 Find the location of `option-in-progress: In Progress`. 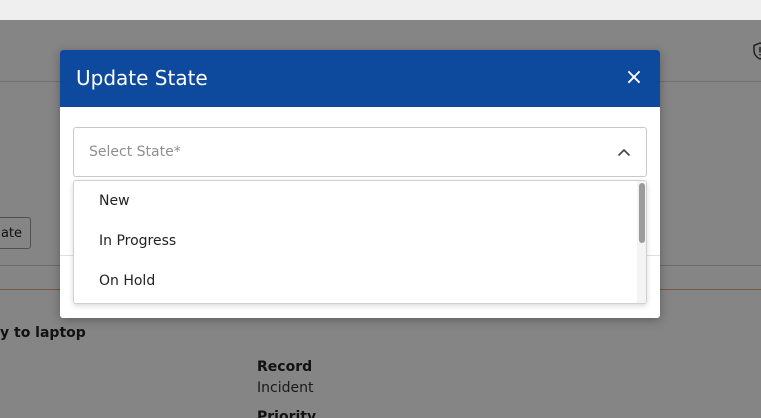

option-in-progress: In Progress is located at coordinates (355, 241).